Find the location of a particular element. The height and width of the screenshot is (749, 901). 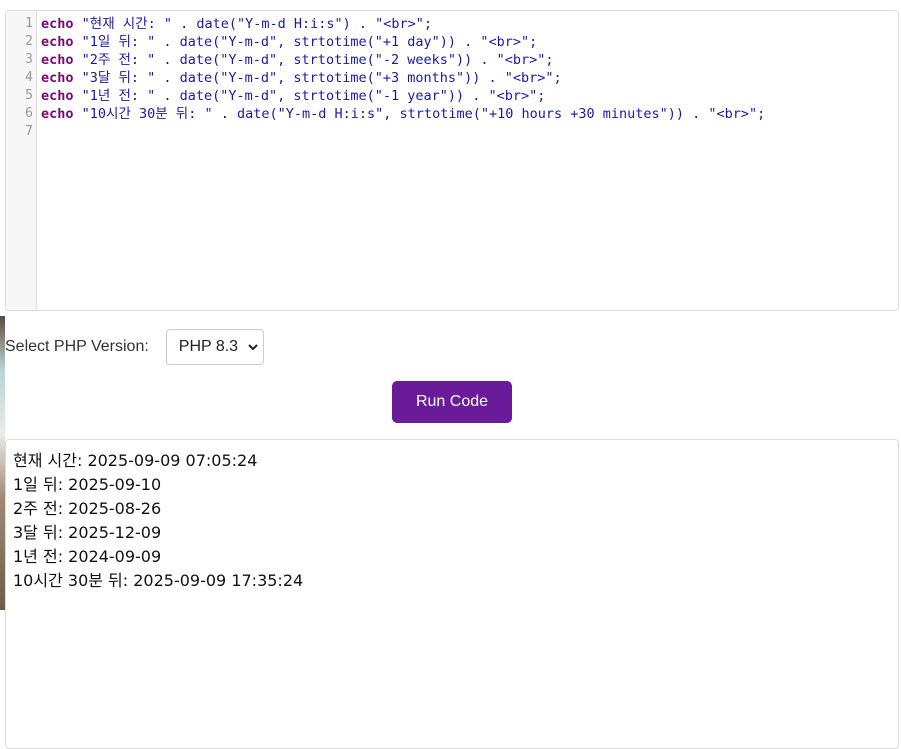

php-version-selected: PHP 8.3 is located at coordinates (208, 346).